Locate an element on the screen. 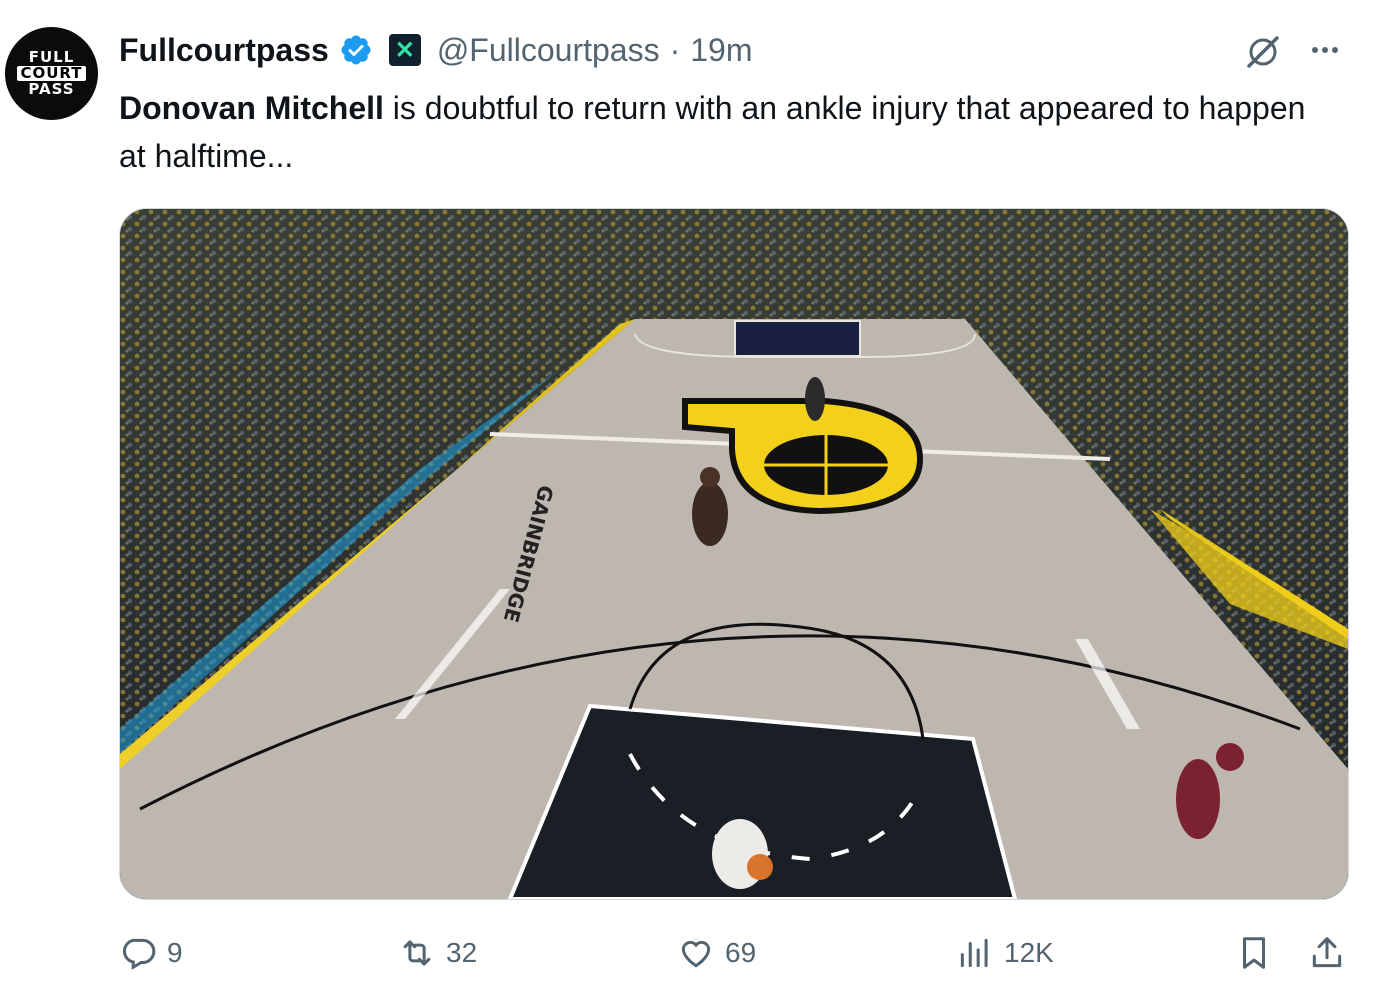  author-handle: @Fullcourtpass is located at coordinates (548, 50).